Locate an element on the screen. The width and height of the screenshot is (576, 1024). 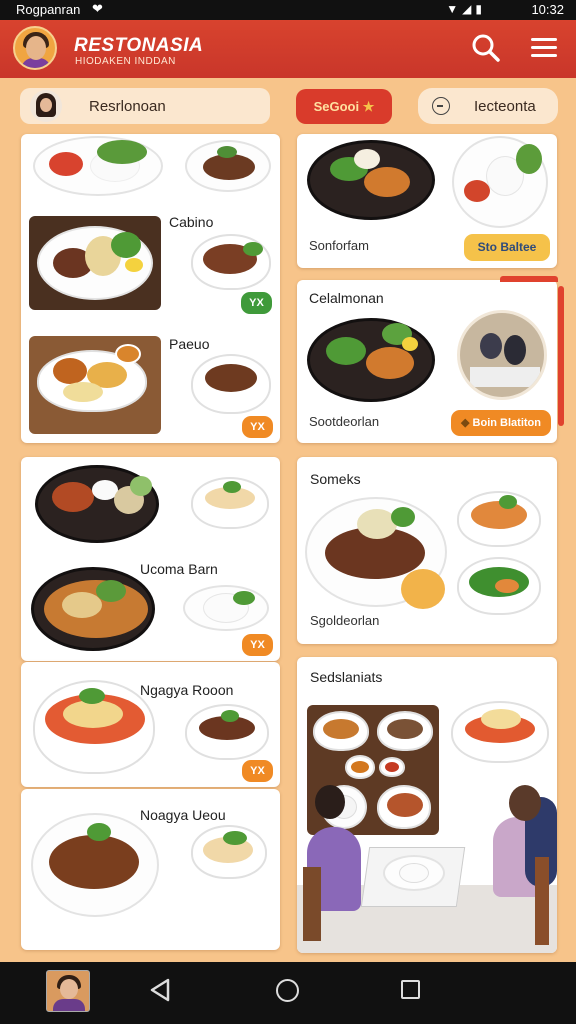
home-icon is located at coordinates (287, 990).